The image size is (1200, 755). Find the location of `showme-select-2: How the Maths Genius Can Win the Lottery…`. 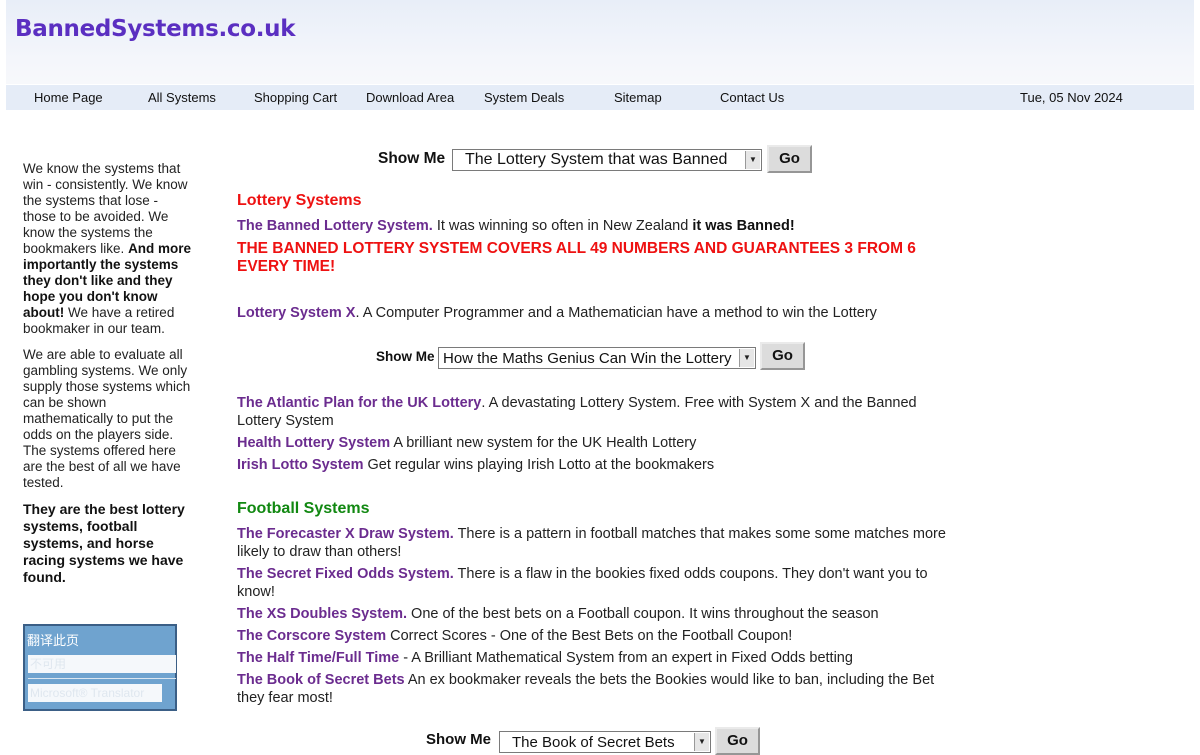

showme-select-2: How the Maths Genius Can Win the Lottery… is located at coordinates (597, 358).